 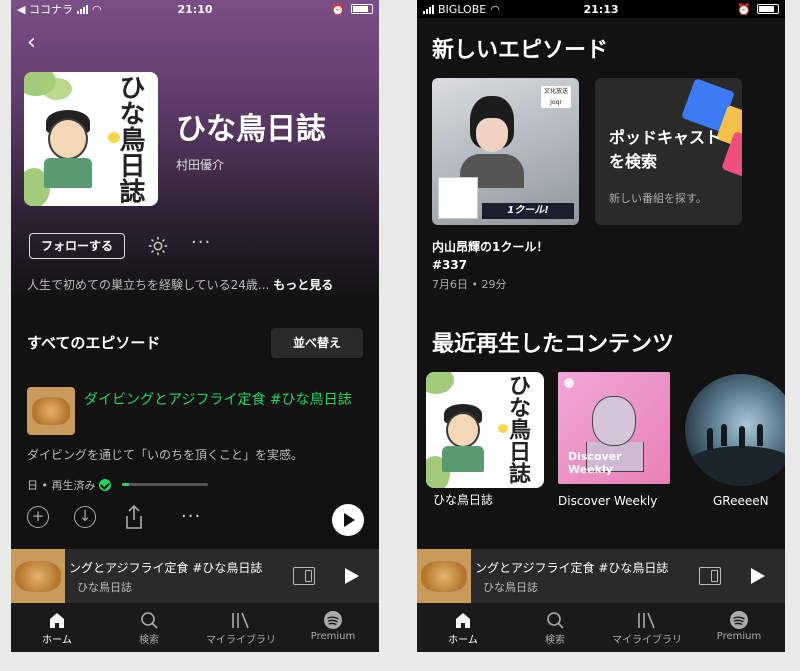 What do you see at coordinates (31, 42) in the screenshot?
I see `back-button: ‹` at bounding box center [31, 42].